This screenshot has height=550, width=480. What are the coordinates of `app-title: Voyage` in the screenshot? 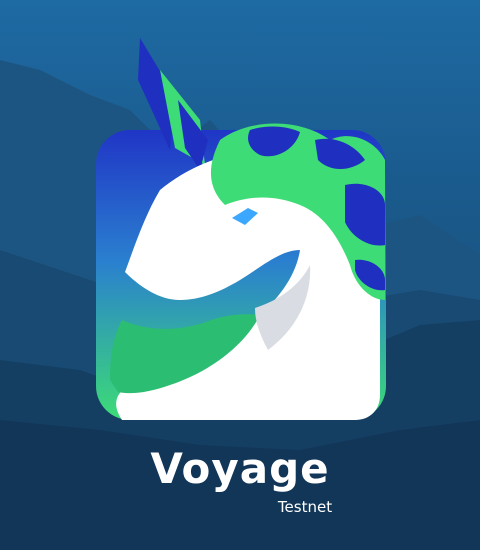 It's located at (240, 468).